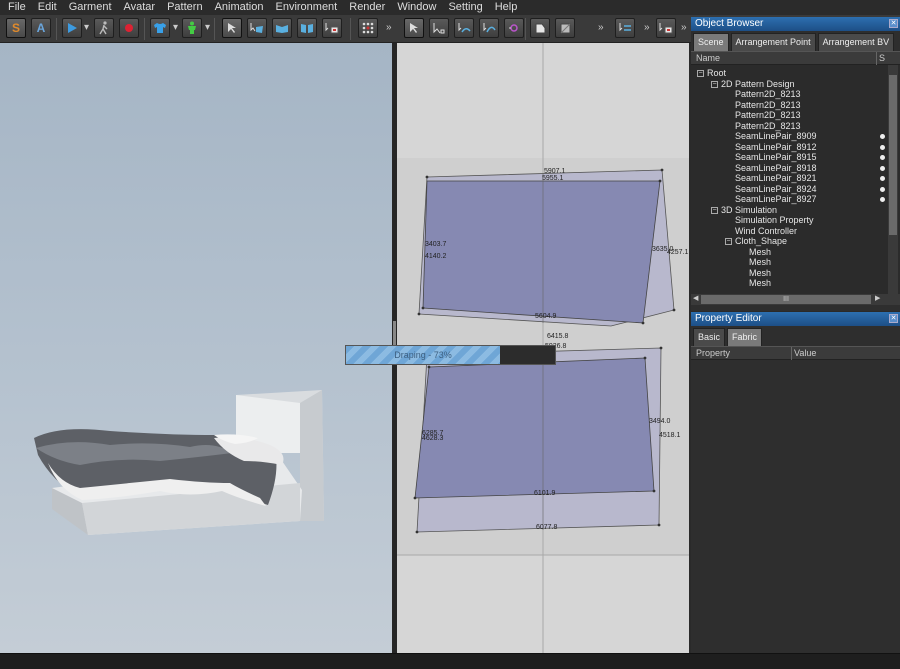 This screenshot has width=900, height=669. I want to click on tree-item: SeamLinePair_8909, so click(754, 136).